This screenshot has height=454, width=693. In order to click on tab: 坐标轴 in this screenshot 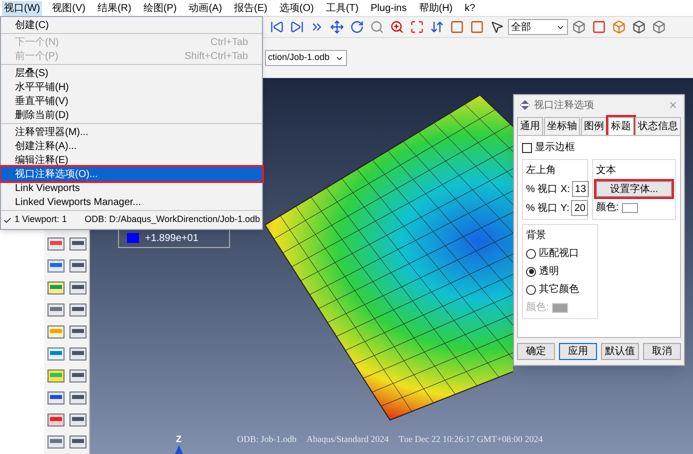, I will do `click(562, 126)`.